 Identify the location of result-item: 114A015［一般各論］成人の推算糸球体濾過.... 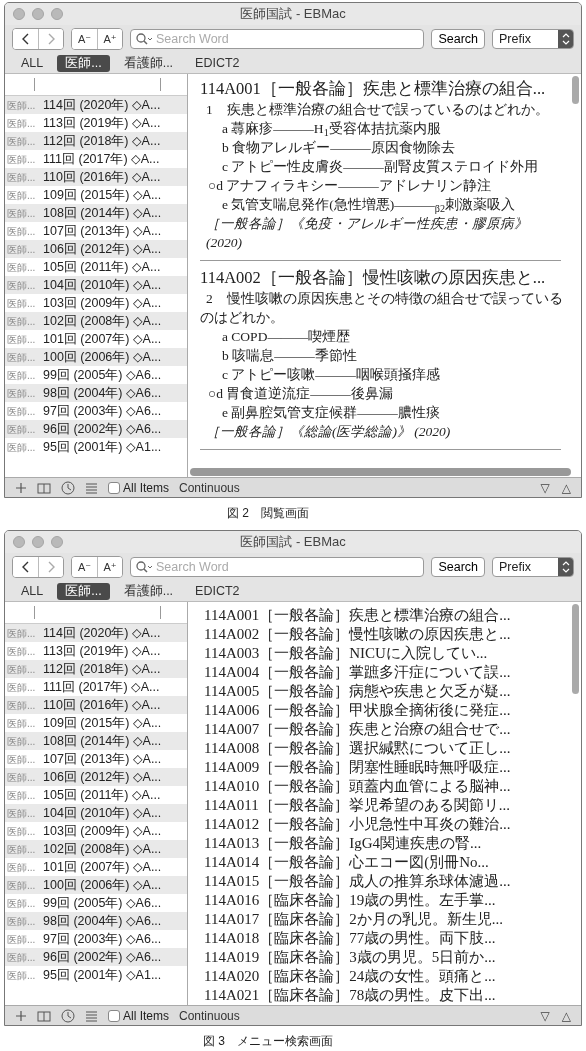
(383, 881).